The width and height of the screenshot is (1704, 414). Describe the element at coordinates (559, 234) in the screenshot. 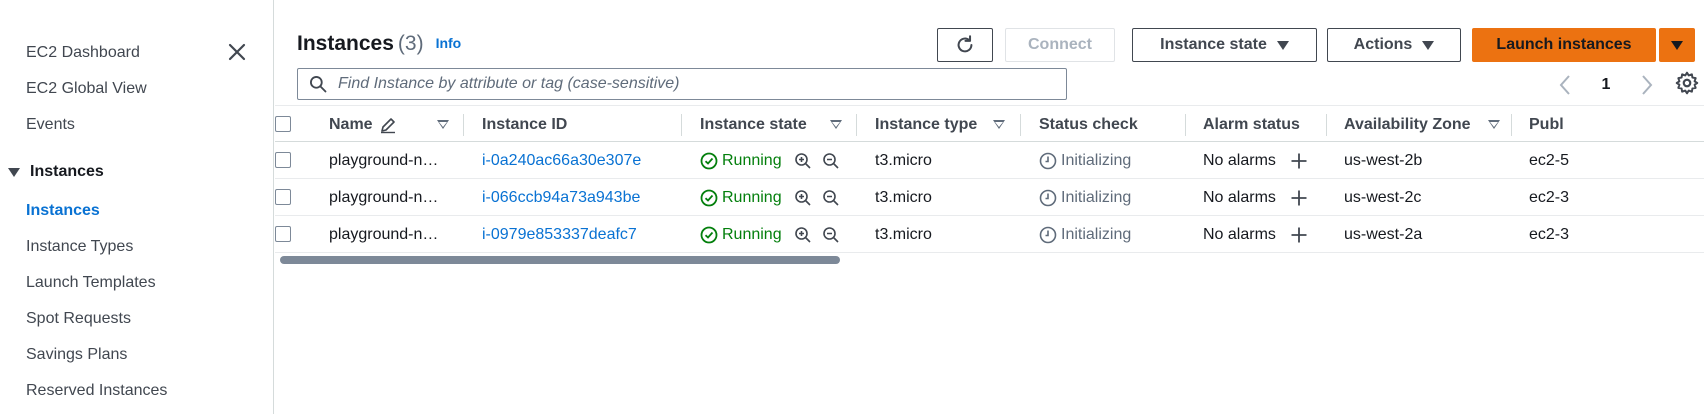

I see `instance-id-link: i-0979e853337deafc7` at that location.